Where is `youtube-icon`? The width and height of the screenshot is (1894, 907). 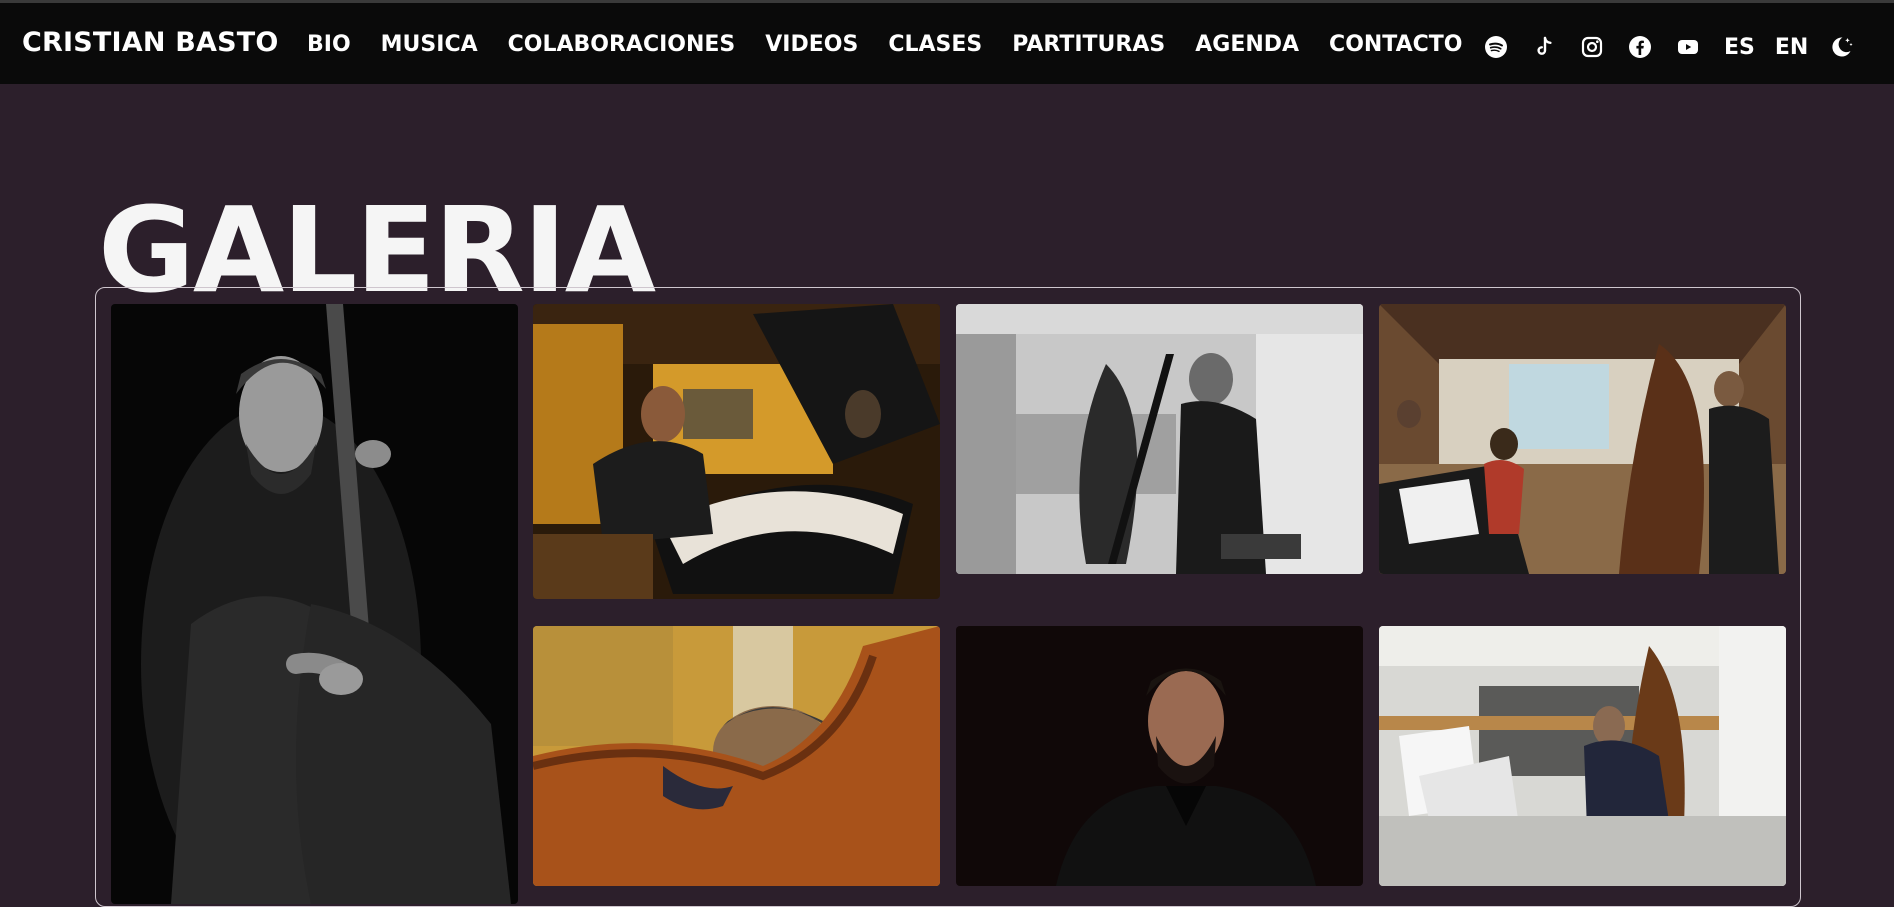
youtube-icon is located at coordinates (1688, 47).